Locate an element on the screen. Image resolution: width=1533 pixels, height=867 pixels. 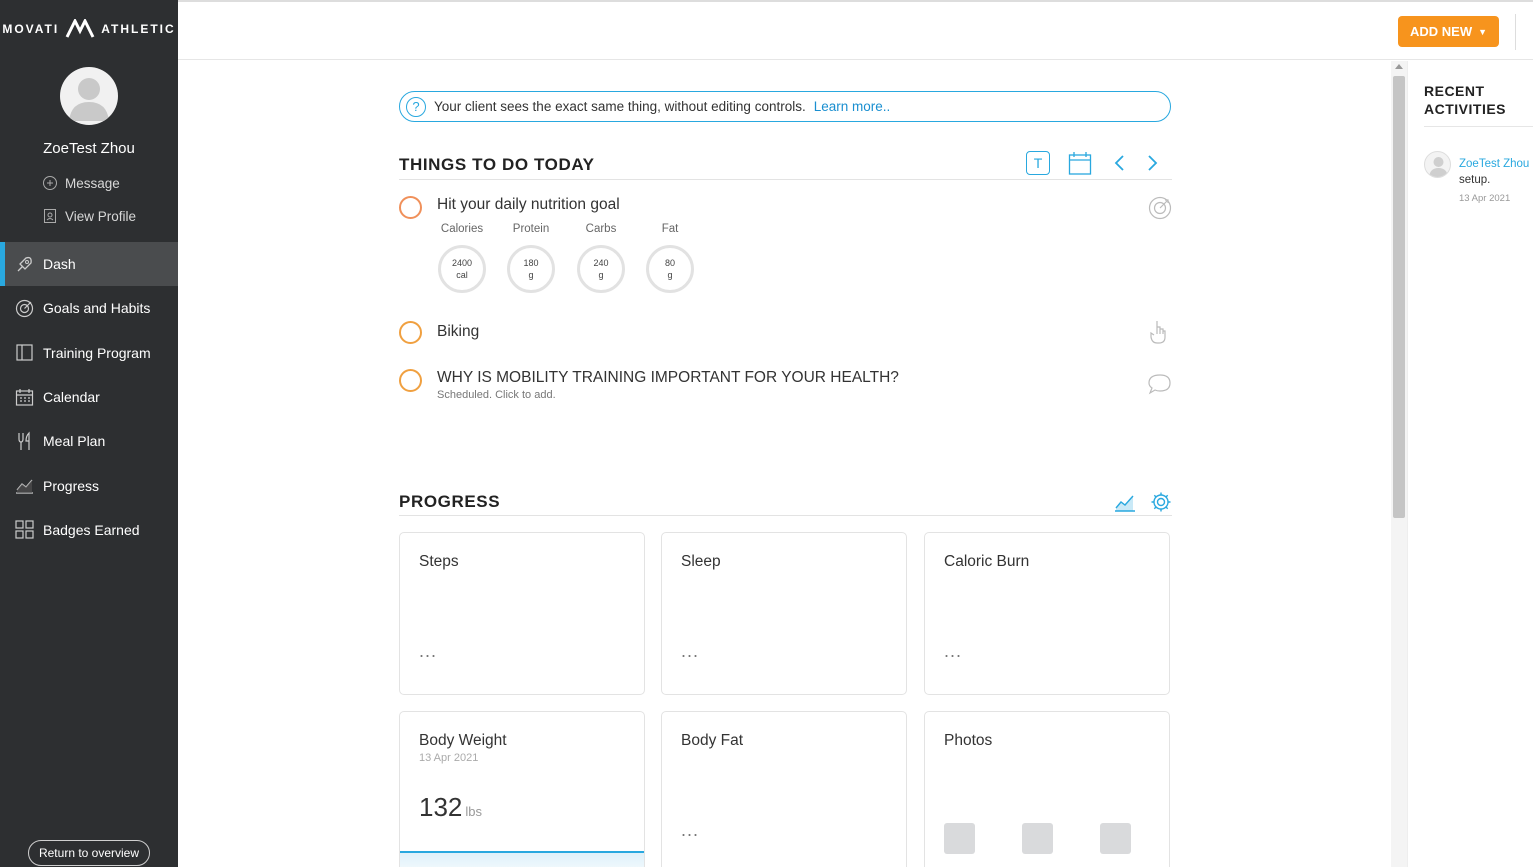
brand-right: ATHLETIC is located at coordinates (138, 29).